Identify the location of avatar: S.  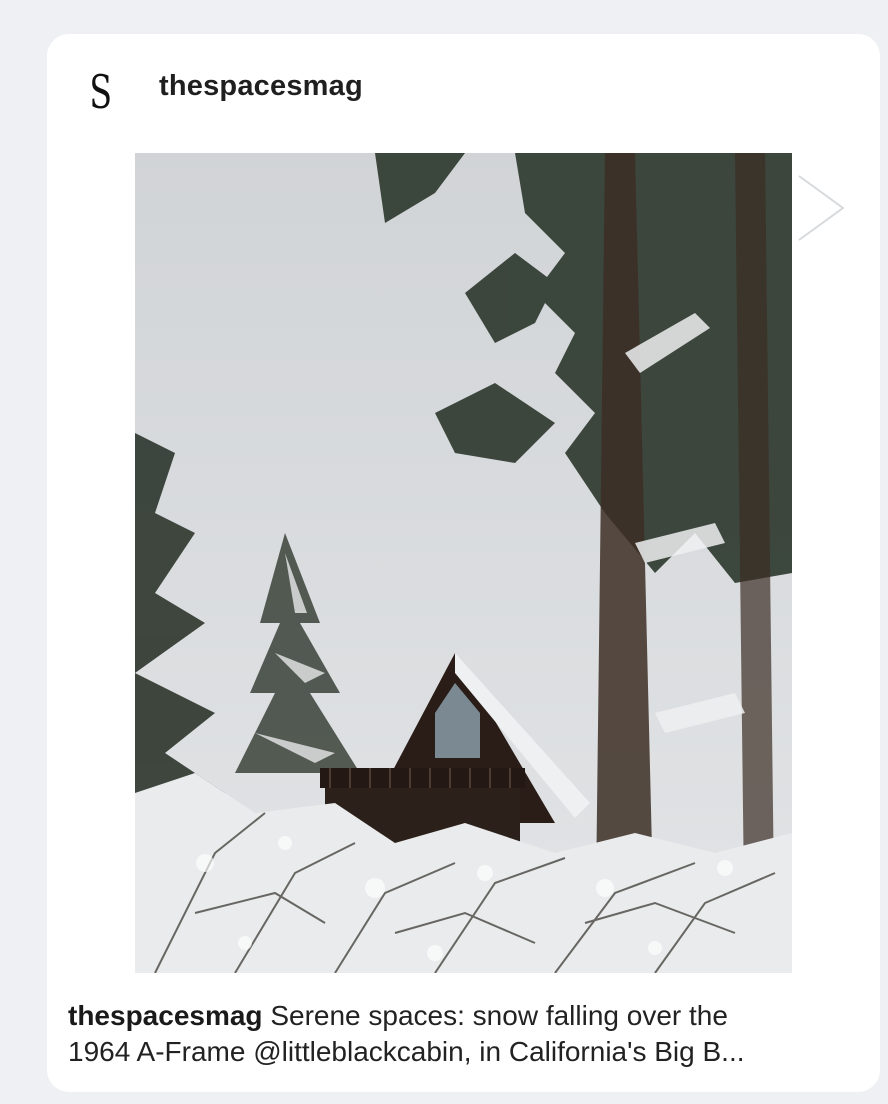
(101, 92).